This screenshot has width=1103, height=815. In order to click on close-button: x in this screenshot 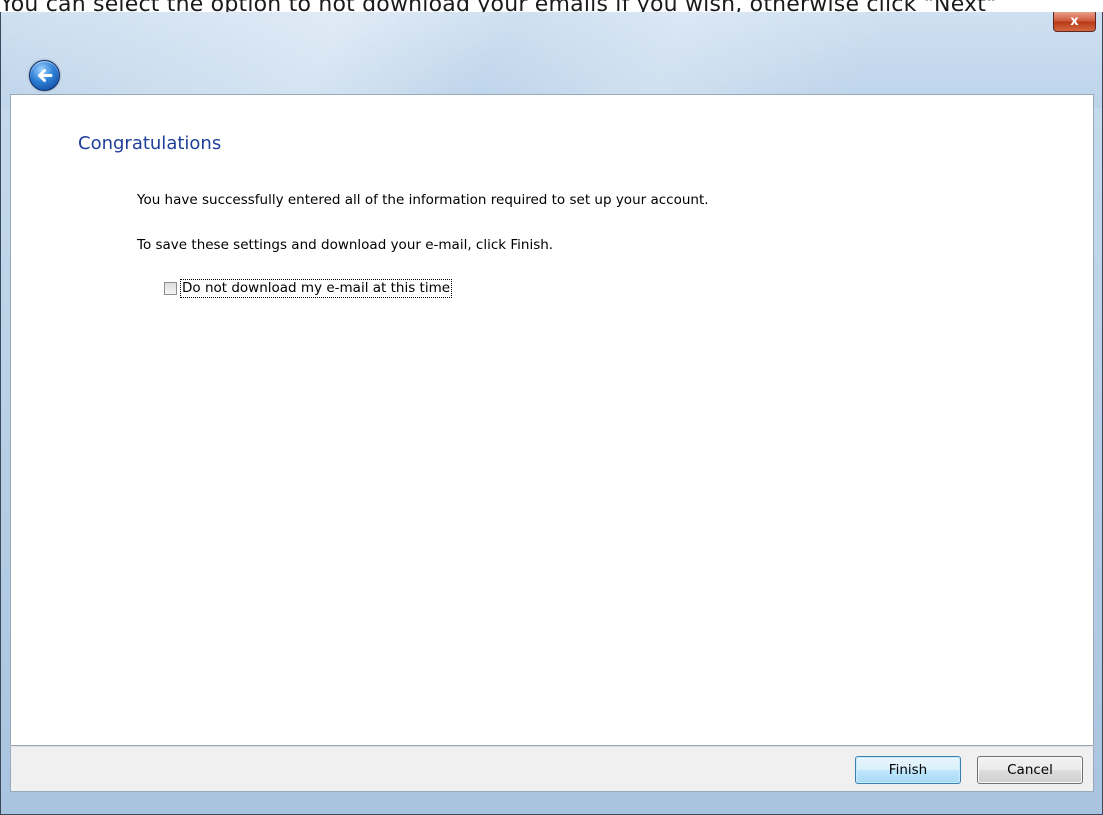, I will do `click(1074, 22)`.